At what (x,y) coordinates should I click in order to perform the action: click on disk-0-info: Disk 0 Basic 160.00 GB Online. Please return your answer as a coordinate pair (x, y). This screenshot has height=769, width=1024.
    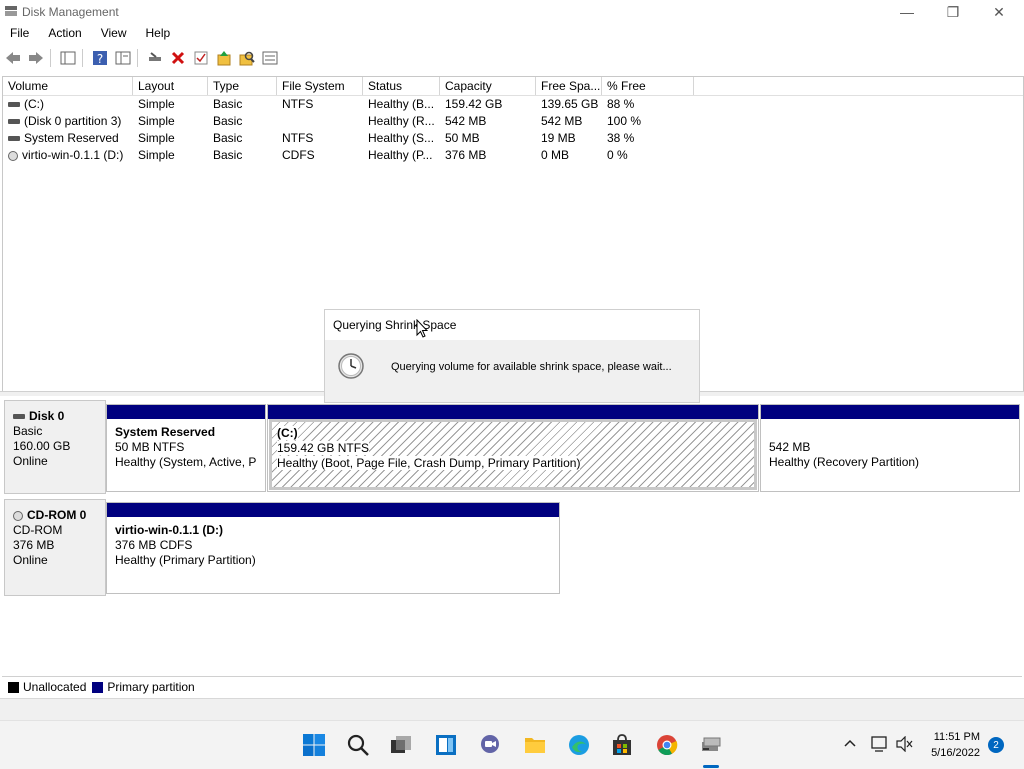
    Looking at the image, I should click on (55, 447).